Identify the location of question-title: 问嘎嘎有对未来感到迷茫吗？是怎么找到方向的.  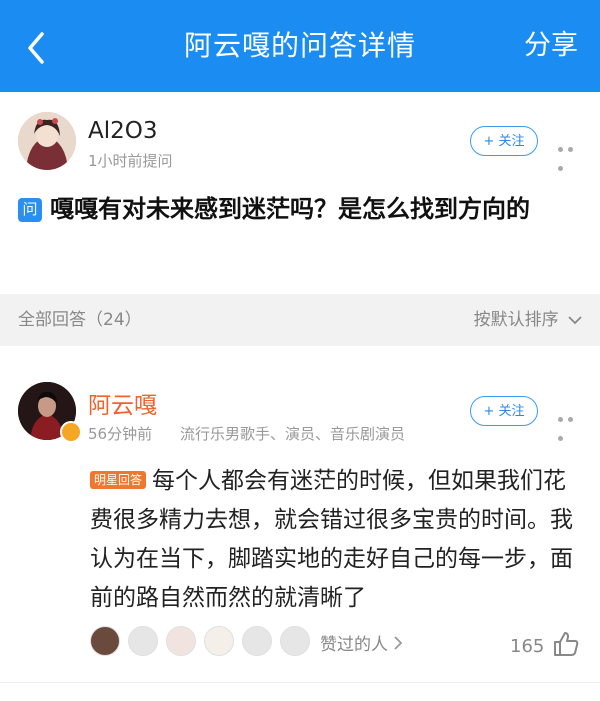
(300, 209).